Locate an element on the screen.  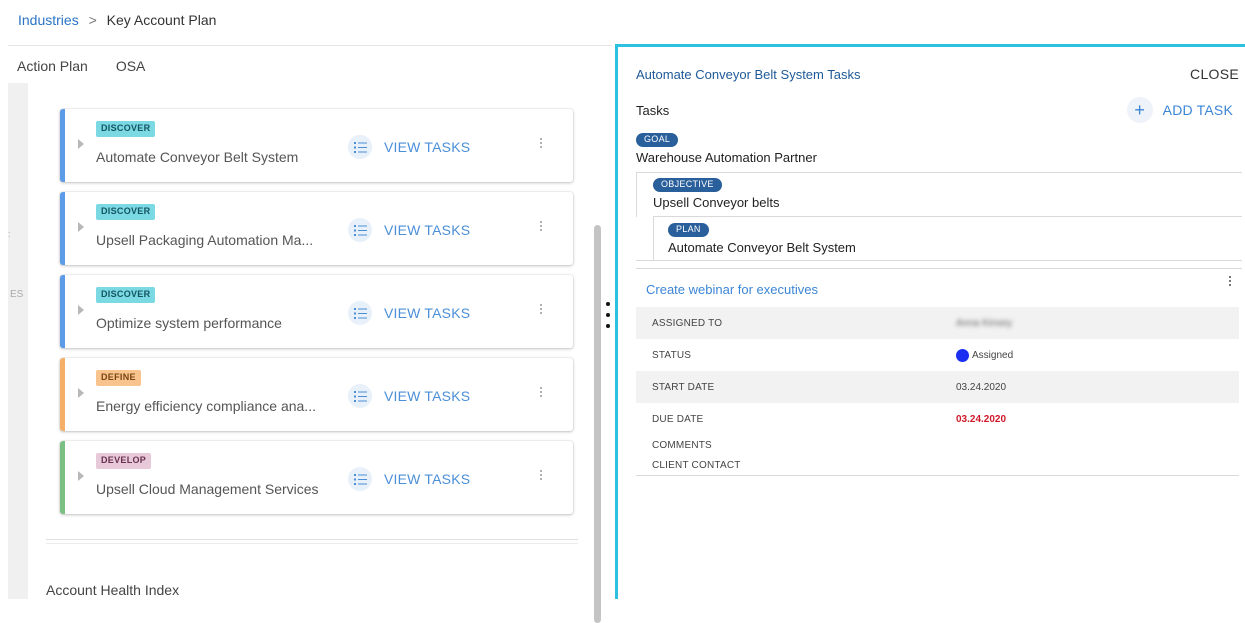
objective-name: Upsell Conveyor belts is located at coordinates (716, 202).